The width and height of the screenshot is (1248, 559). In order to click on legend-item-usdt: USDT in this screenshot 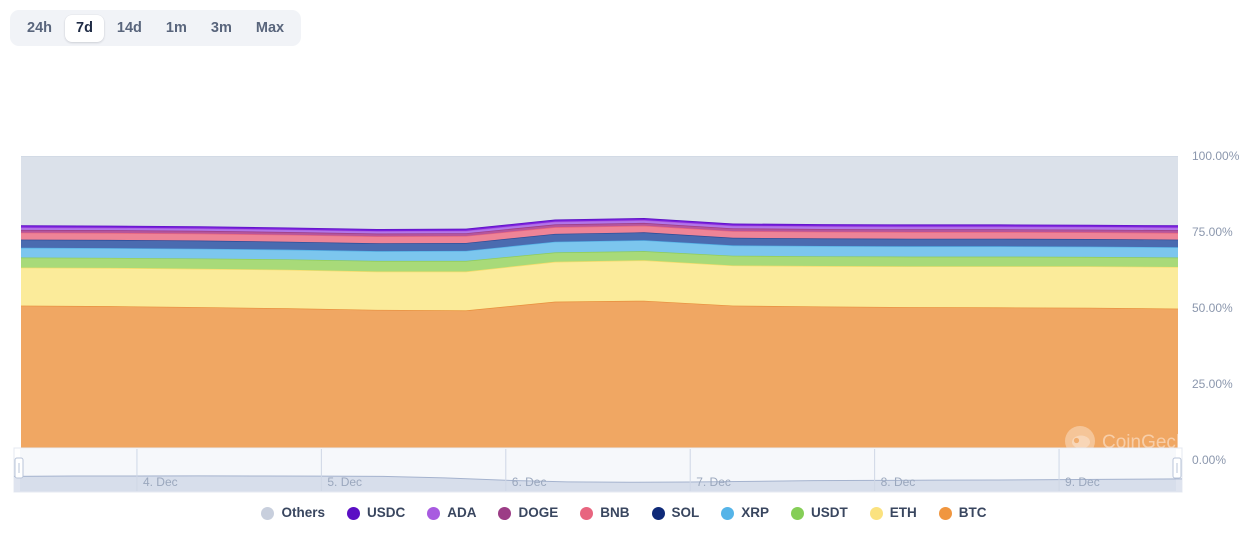, I will do `click(819, 513)`.